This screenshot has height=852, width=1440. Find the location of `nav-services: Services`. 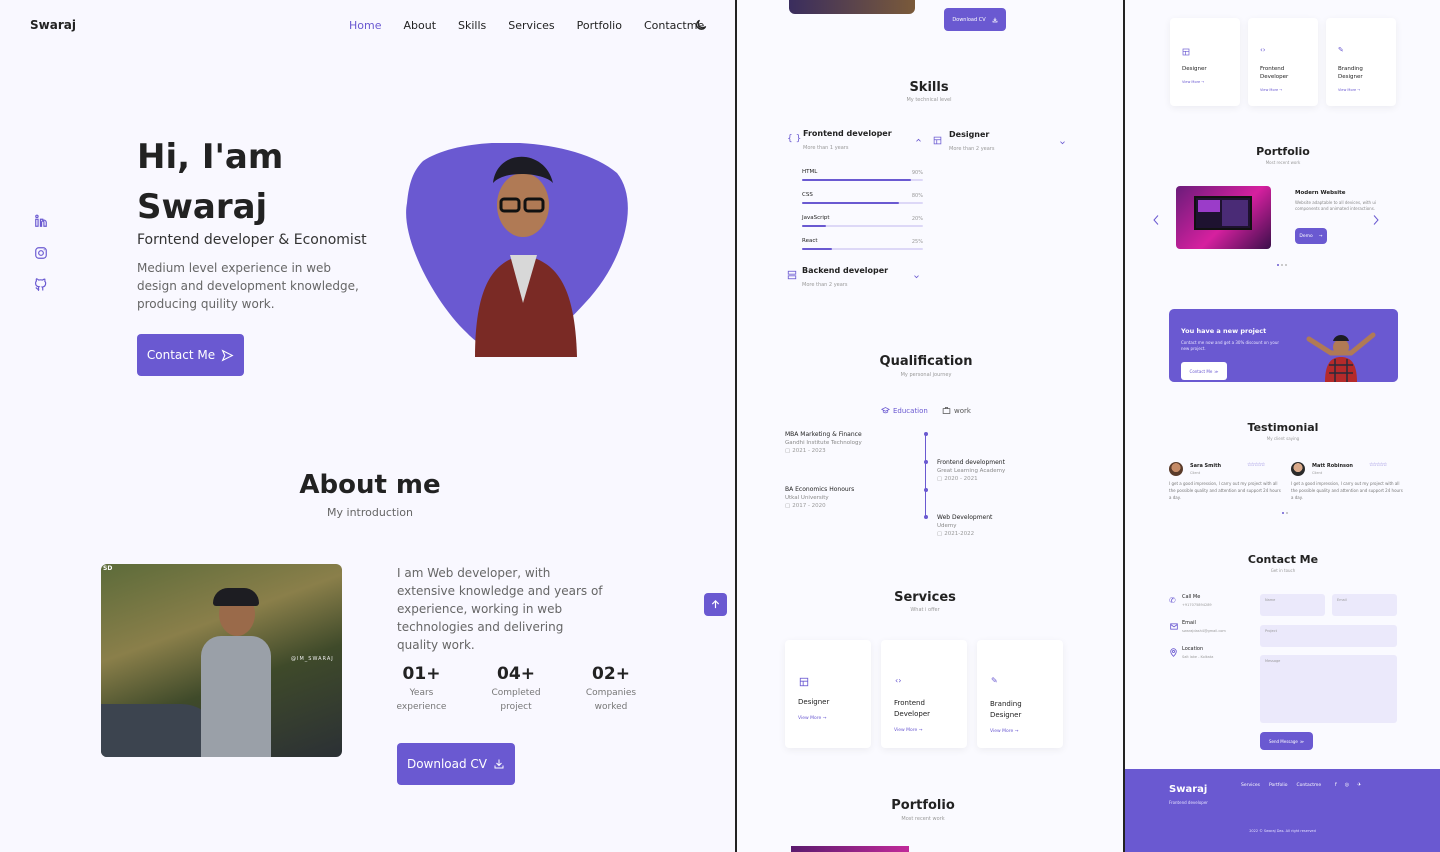

nav-services: Services is located at coordinates (531, 25).